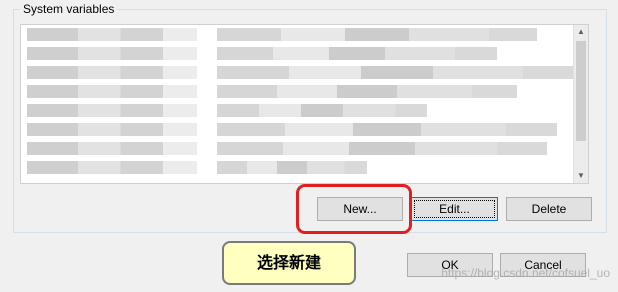 The width and height of the screenshot is (618, 292). What do you see at coordinates (549, 209) in the screenshot?
I see `delete-button: Delete` at bounding box center [549, 209].